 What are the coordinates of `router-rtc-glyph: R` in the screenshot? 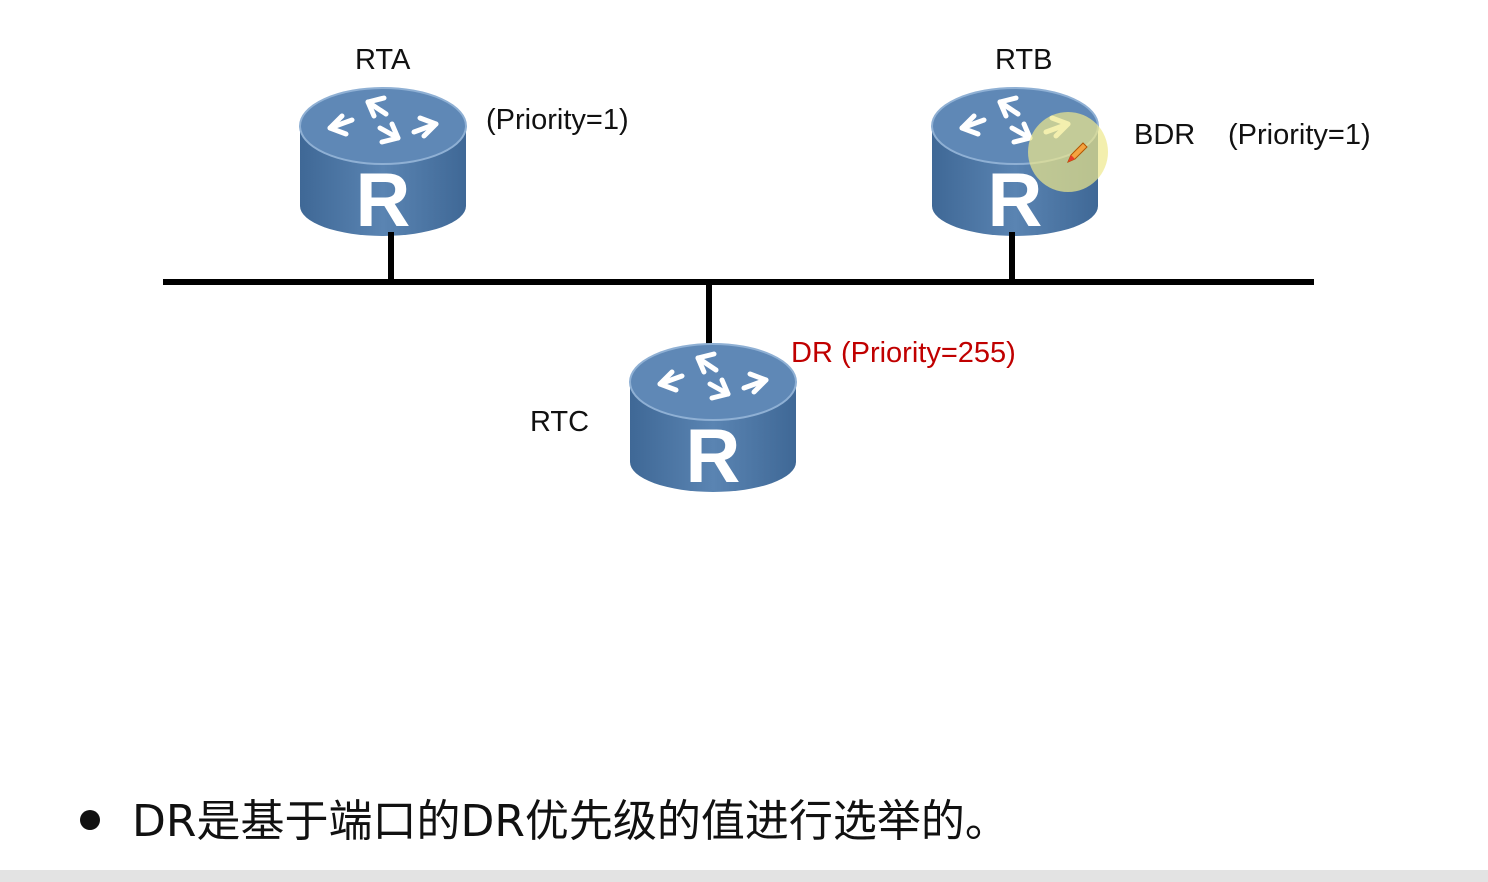 It's located at (713, 456).